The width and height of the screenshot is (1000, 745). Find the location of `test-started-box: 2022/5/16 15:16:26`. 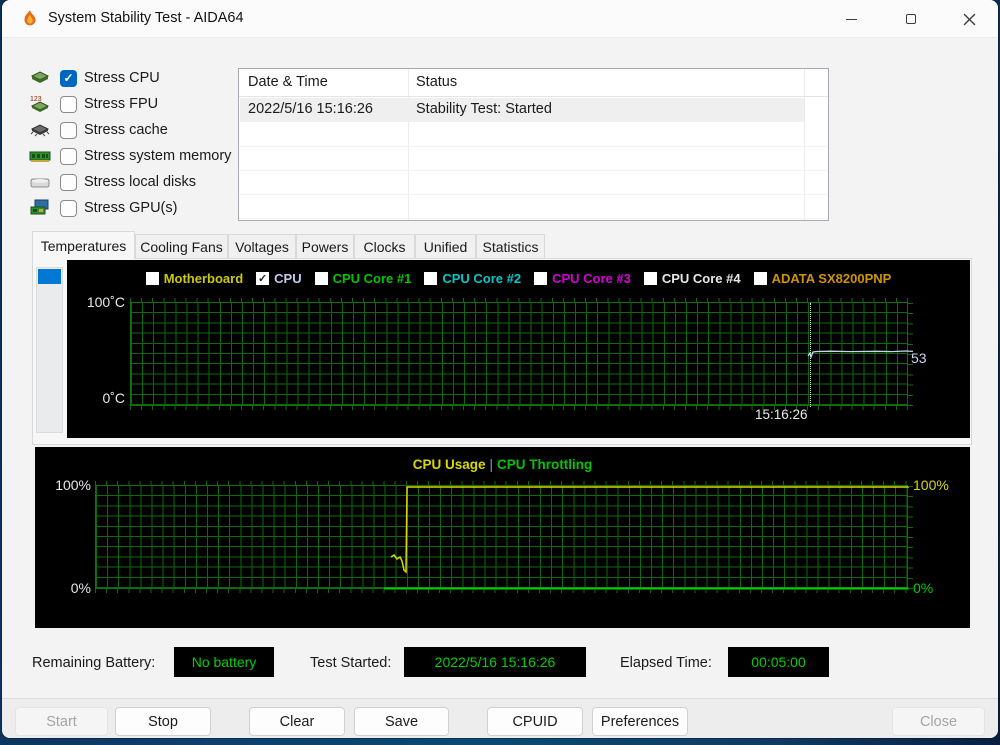

test-started-box: 2022/5/16 15:16:26 is located at coordinates (495, 662).